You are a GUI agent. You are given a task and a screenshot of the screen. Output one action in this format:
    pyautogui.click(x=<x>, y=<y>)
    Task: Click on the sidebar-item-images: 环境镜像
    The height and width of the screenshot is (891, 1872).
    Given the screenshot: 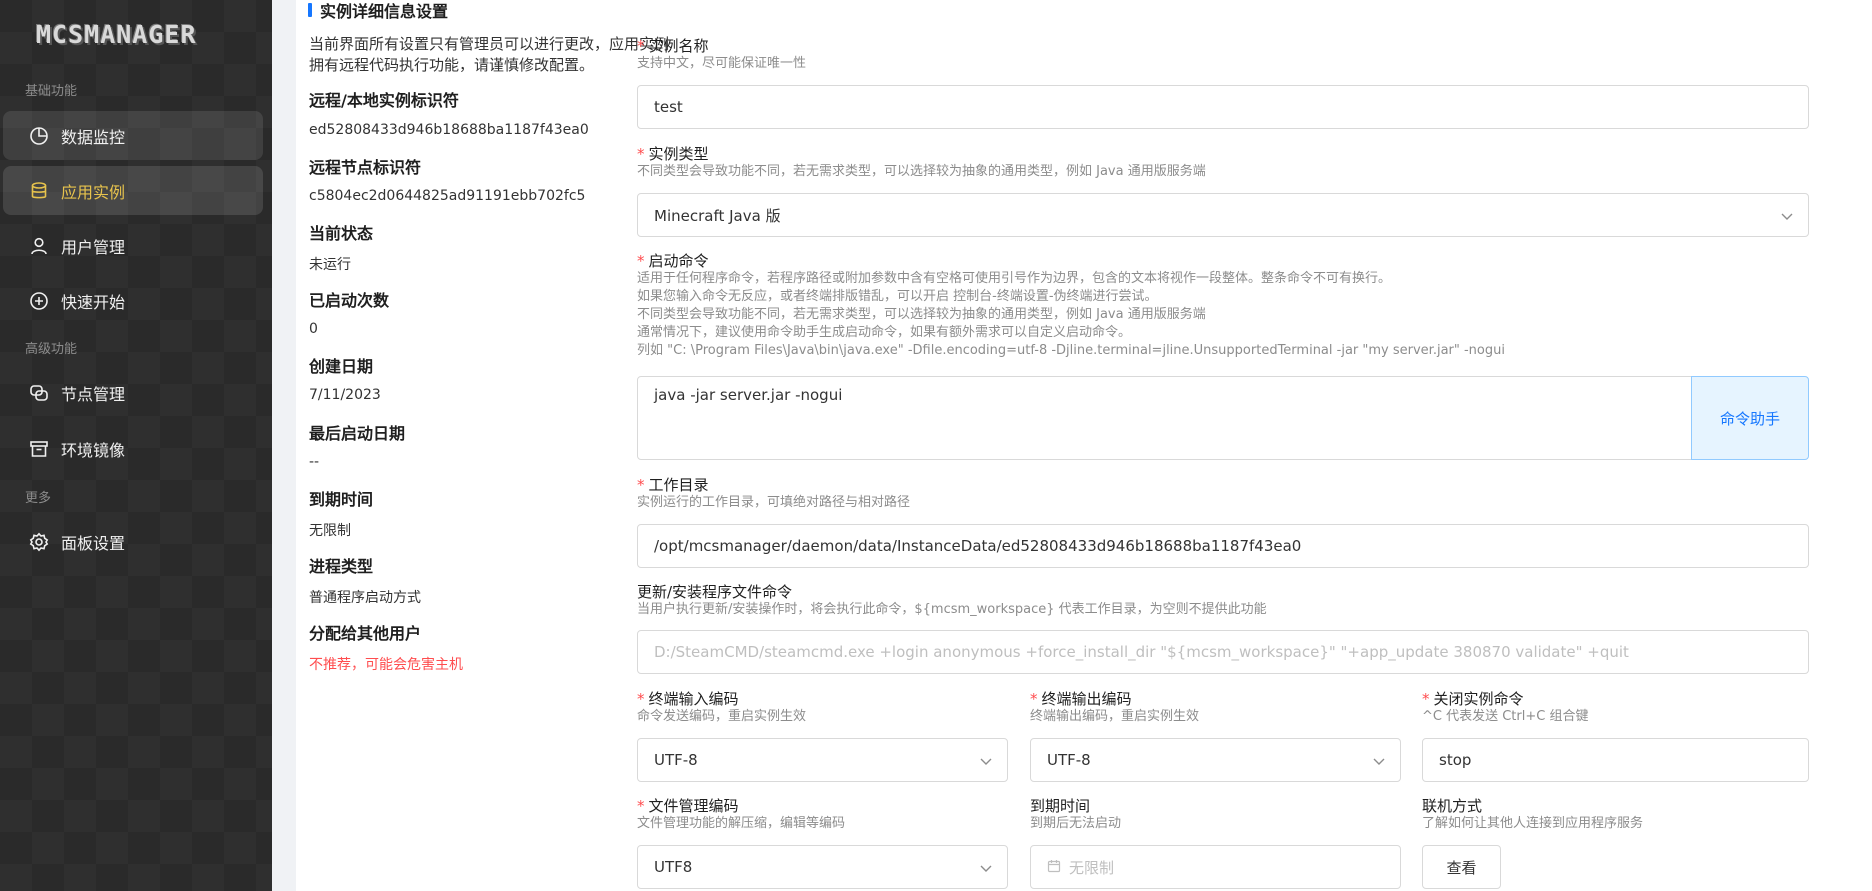 What is the action you would take?
    pyautogui.click(x=133, y=448)
    